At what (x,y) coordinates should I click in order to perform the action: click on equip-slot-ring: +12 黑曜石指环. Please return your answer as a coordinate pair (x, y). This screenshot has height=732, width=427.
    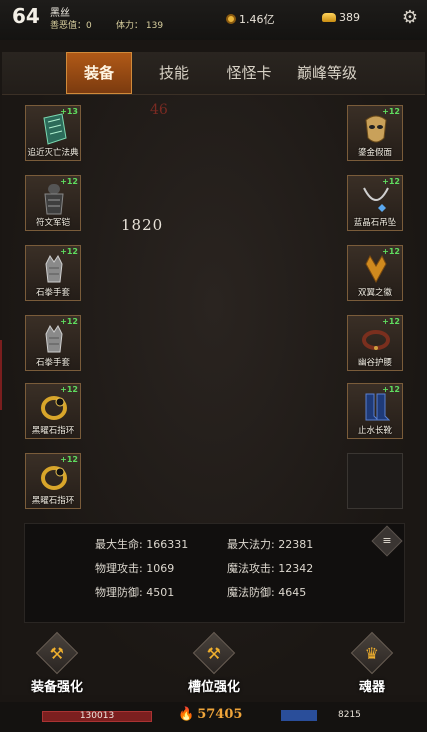
    Looking at the image, I should click on (53, 411).